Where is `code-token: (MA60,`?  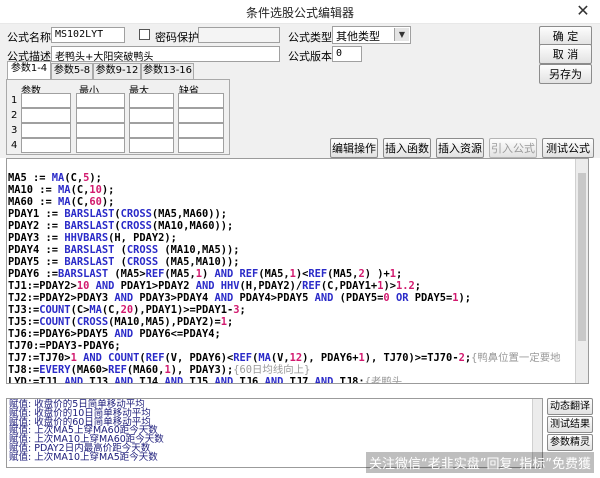 code-token: (MA60, is located at coordinates (145, 370).